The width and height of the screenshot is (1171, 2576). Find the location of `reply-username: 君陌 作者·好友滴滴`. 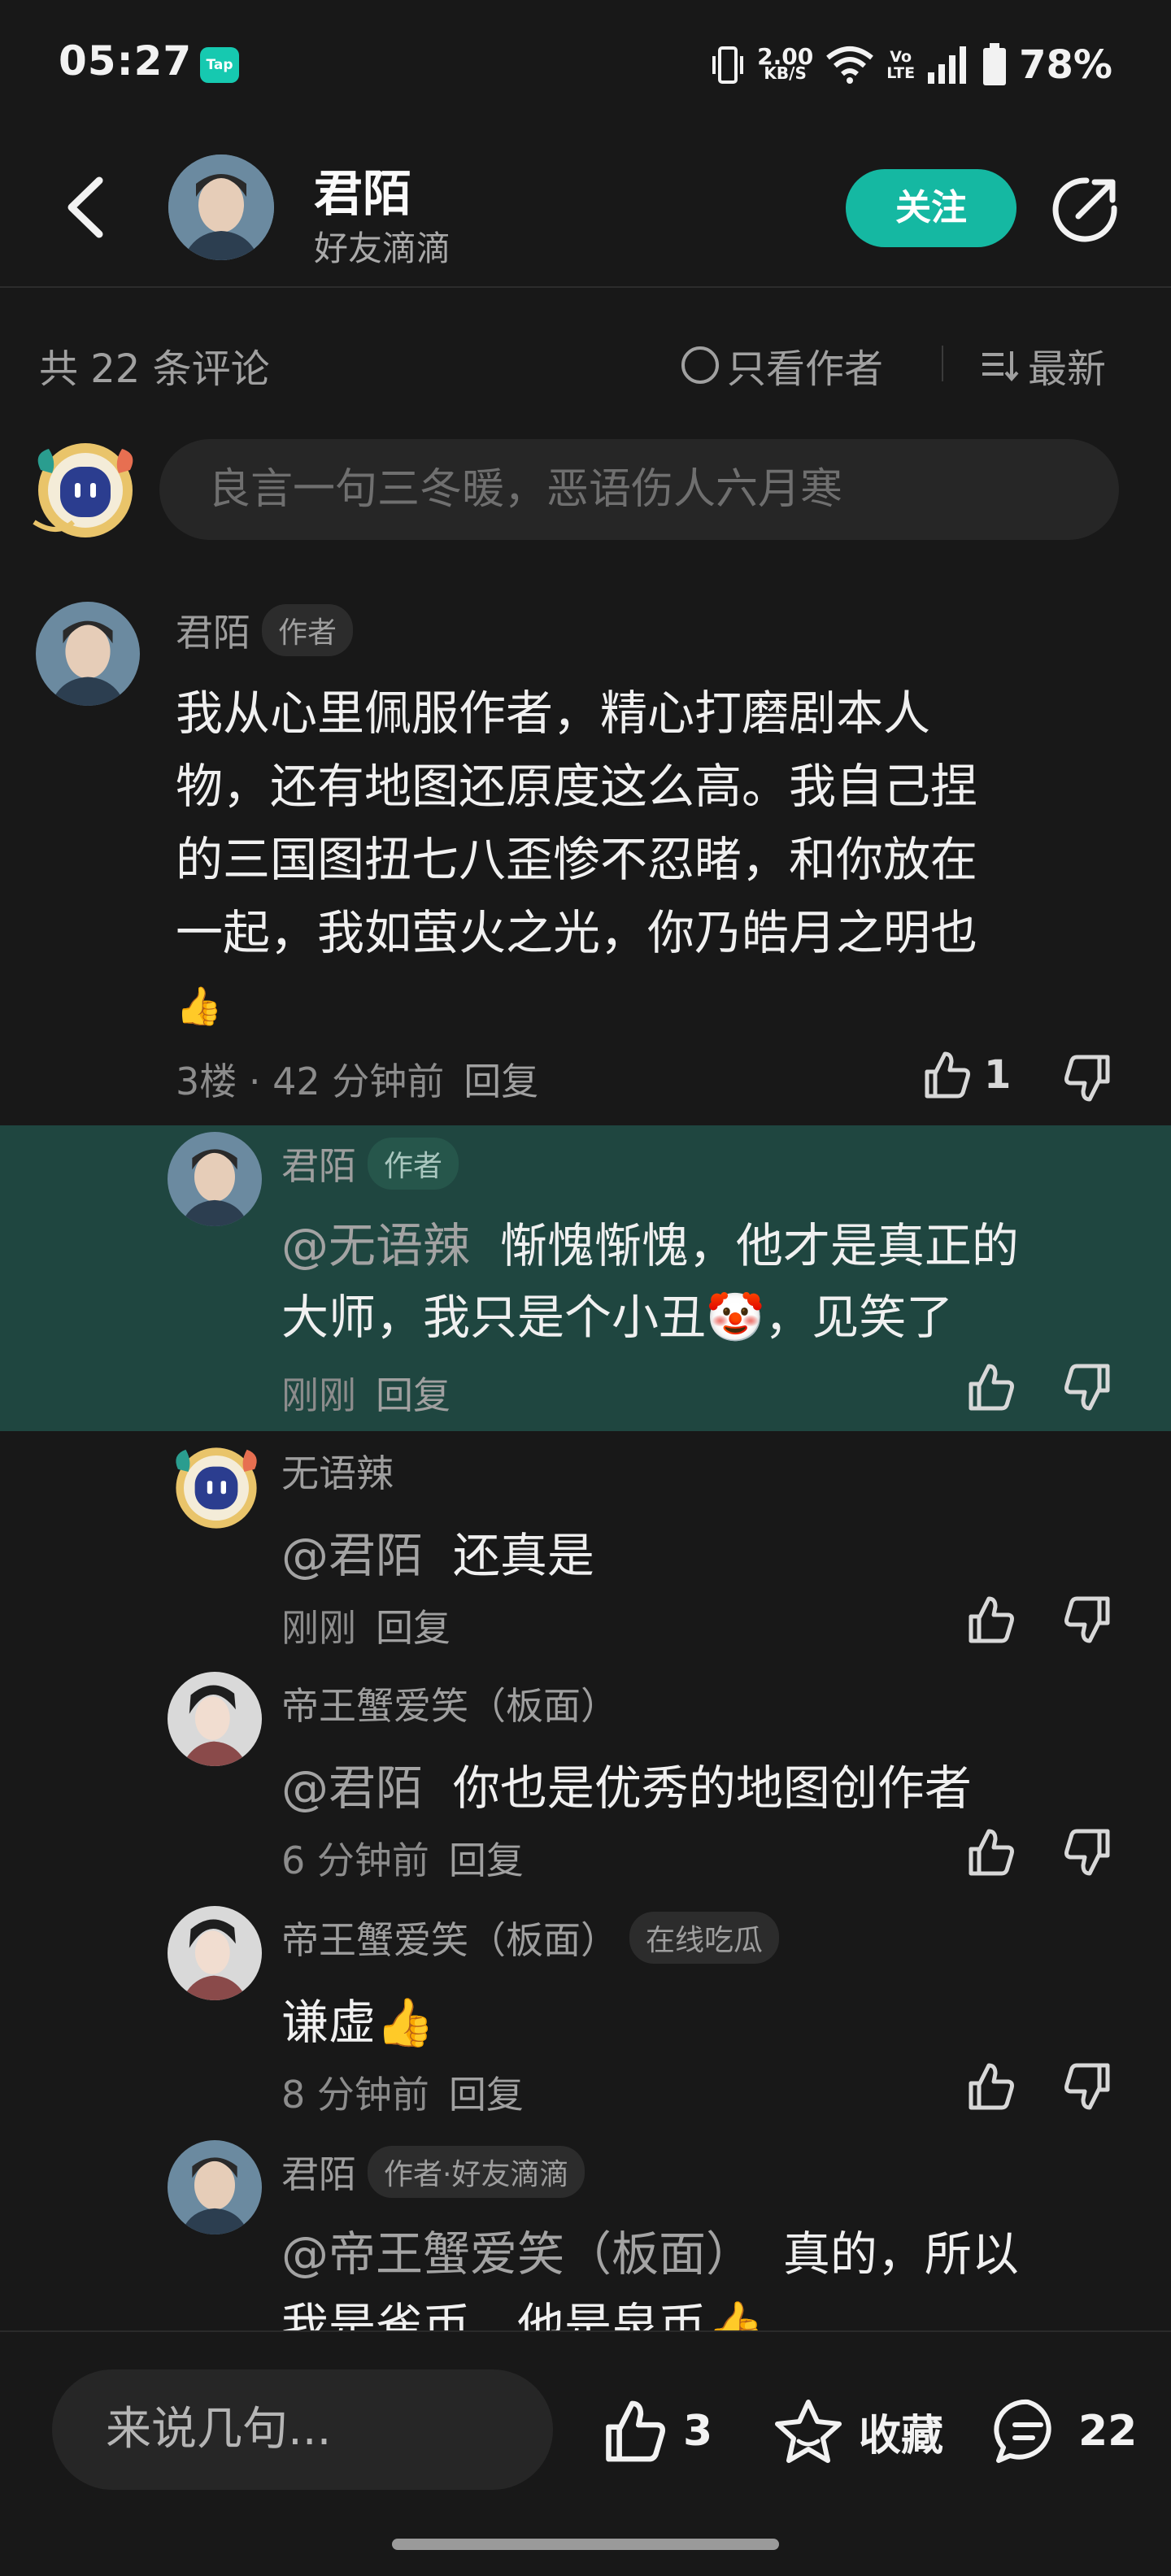

reply-username: 君陌 作者·好友滴滴 is located at coordinates (434, 2172).